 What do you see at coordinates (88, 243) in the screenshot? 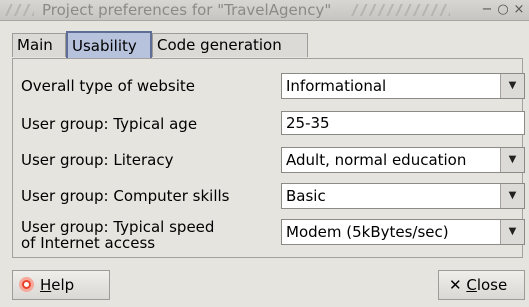
I see `internet-speed-label-line2: of Internet access` at bounding box center [88, 243].